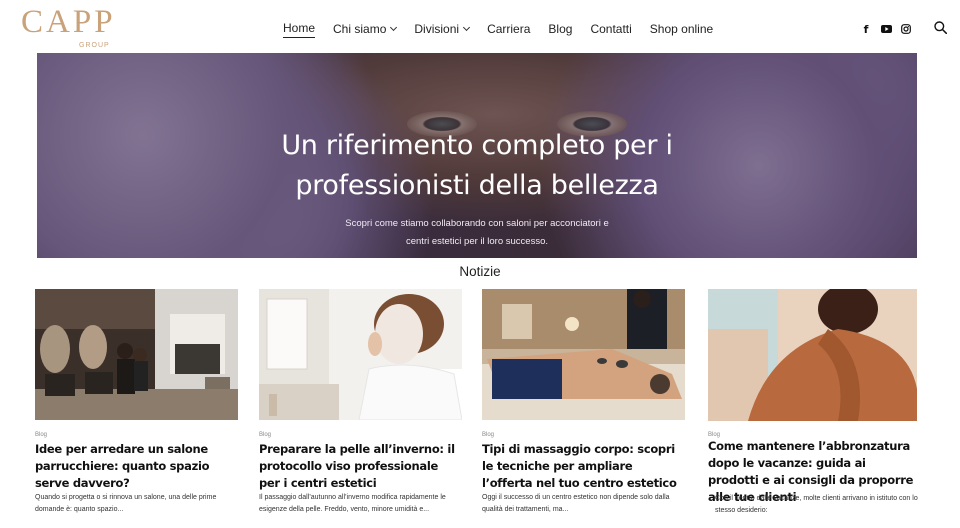 This screenshot has height=528, width=960. I want to click on nav-item-chi-siamo: Chi siamo, so click(365, 29).